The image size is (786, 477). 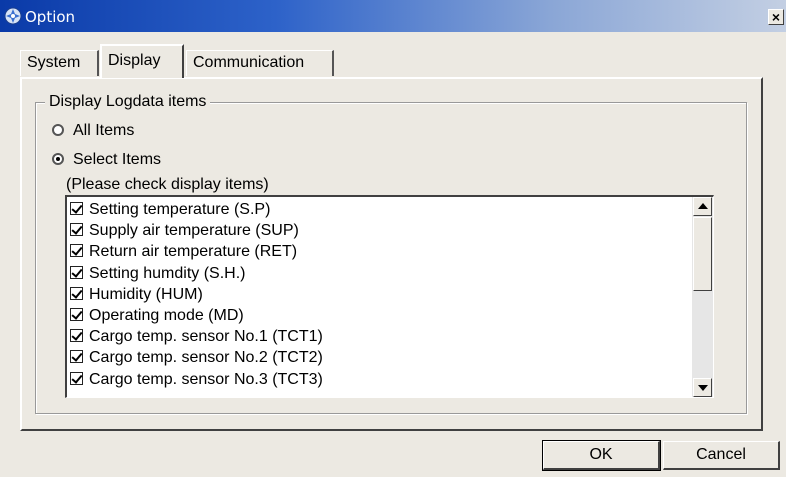 I want to click on scroll-down-button, so click(x=702, y=387).